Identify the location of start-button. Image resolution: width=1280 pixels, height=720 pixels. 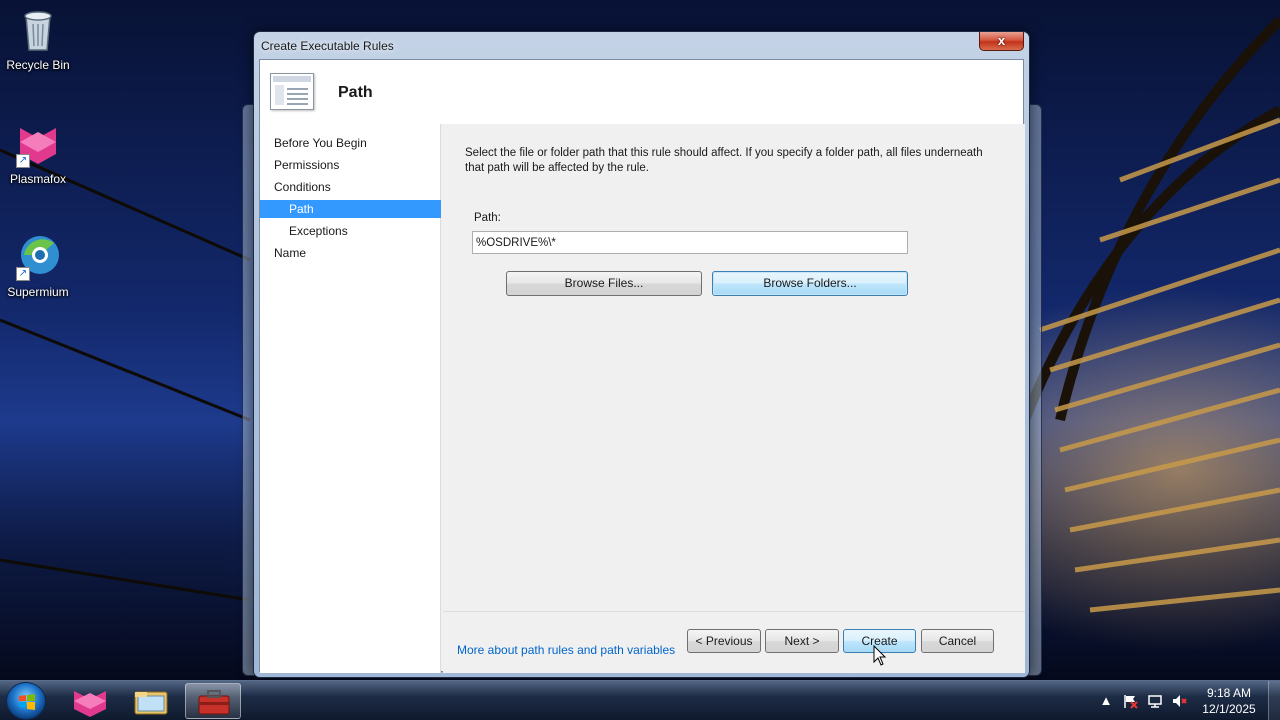
(26, 701).